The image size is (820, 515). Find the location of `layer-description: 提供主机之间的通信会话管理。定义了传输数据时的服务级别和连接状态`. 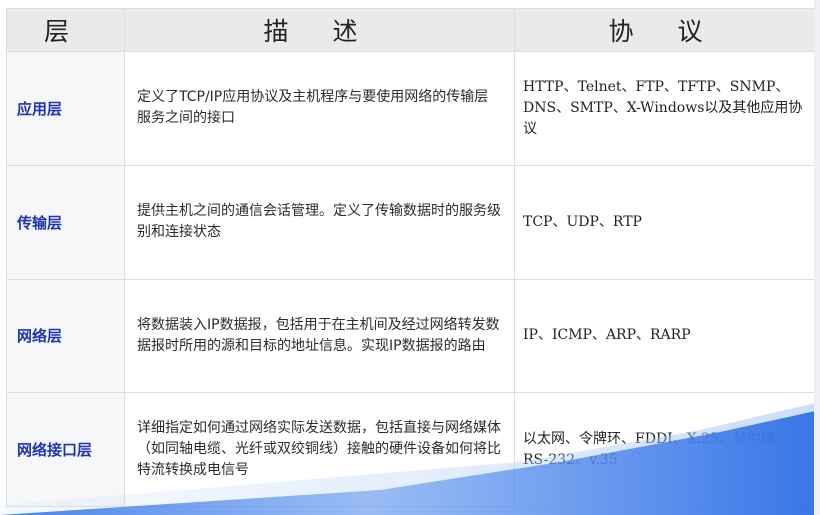

layer-description: 提供主机之间的通信会话管理。定义了传输数据时的服务级别和连接状态 is located at coordinates (319, 222).